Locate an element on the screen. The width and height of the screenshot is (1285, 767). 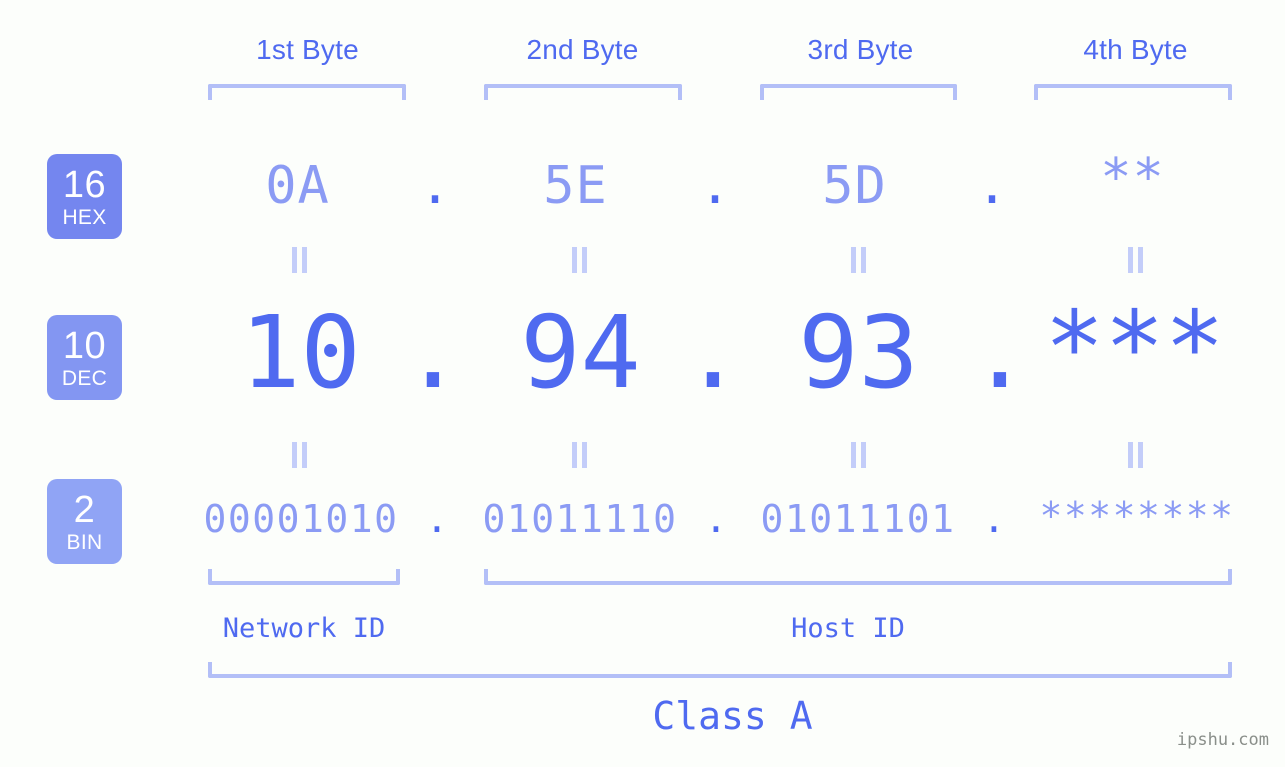
dec-value-byte-3: 93 is located at coordinates (858, 352).